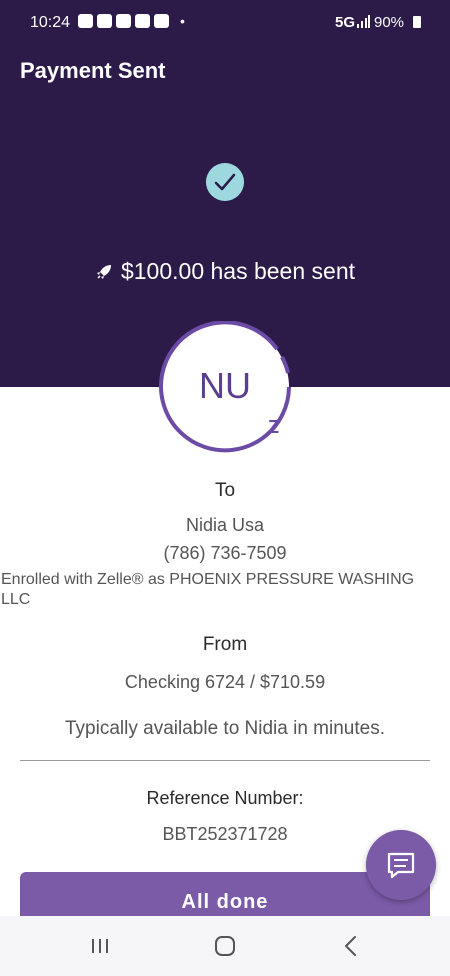 This screenshot has height=976, width=450. I want to click on notification-icons, so click(123, 21).